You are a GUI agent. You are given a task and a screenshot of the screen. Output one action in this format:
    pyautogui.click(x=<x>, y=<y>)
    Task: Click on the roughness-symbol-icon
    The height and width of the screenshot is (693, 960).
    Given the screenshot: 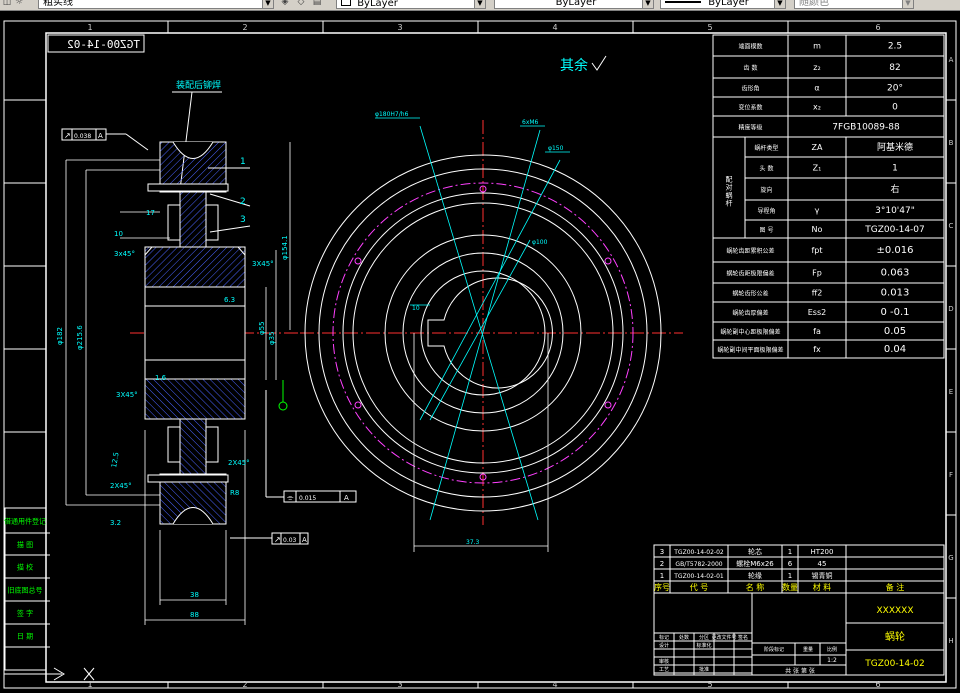 What is the action you would take?
    pyautogui.click(x=599, y=63)
    